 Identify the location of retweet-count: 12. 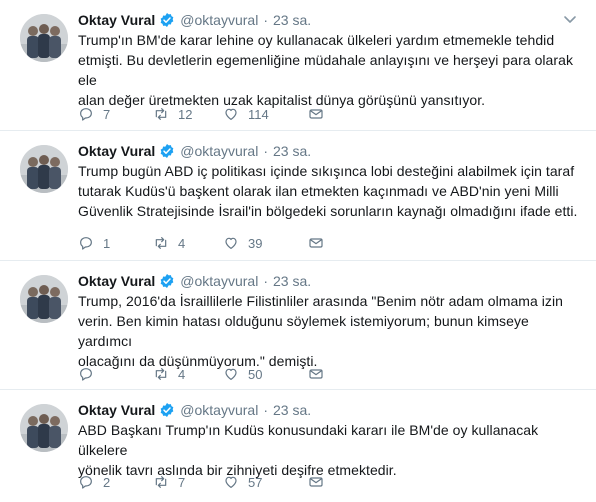
(185, 114).